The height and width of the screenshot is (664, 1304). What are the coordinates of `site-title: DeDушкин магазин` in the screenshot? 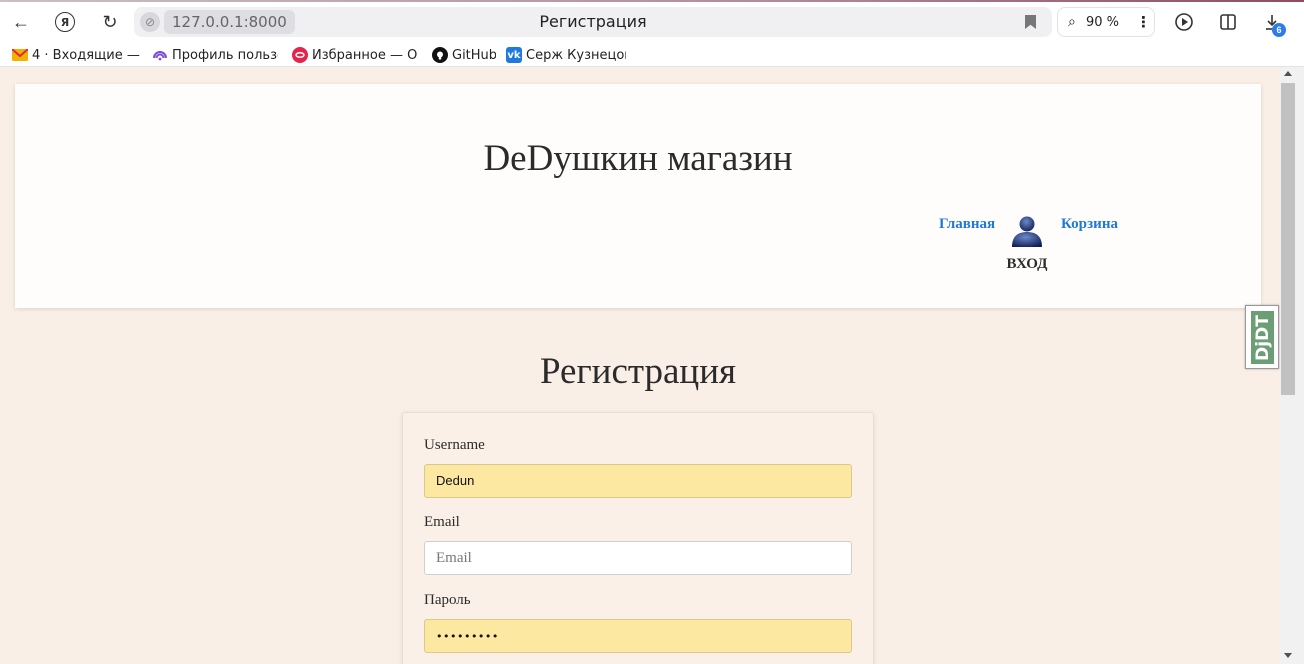 It's located at (638, 158).